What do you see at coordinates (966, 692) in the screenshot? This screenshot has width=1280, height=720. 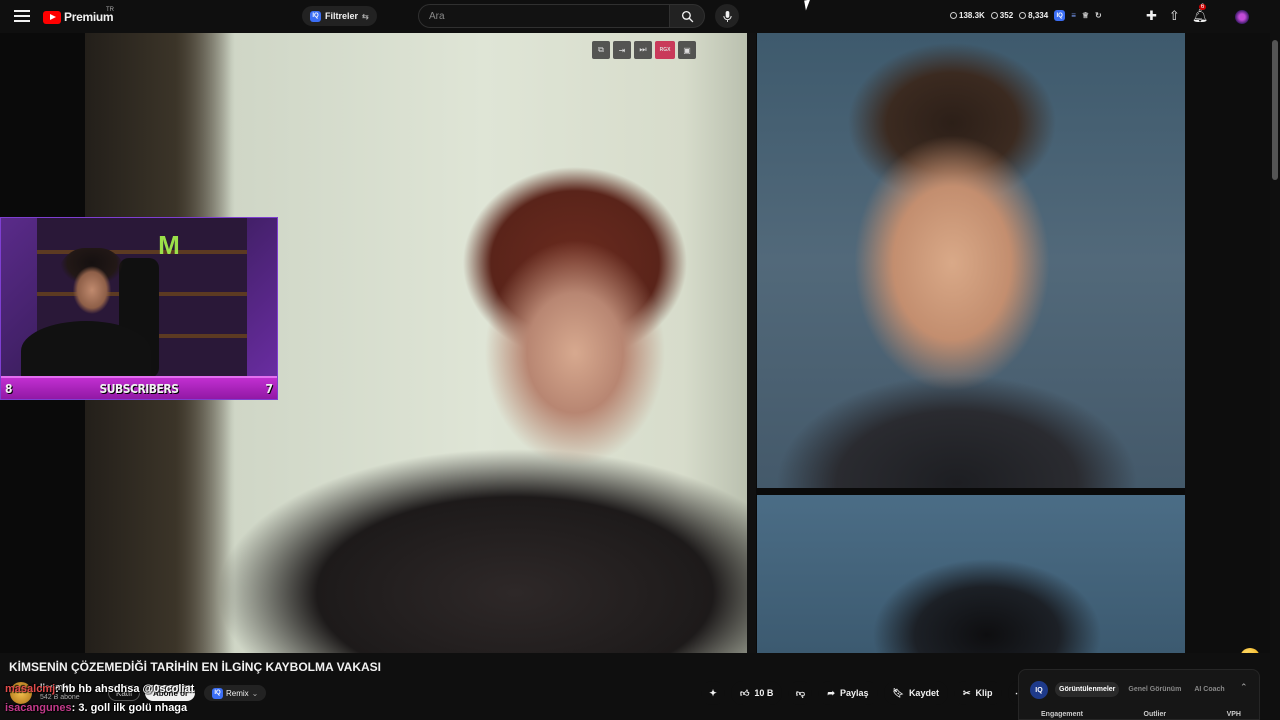 I see `scissors-icon: ✂` at bounding box center [966, 692].